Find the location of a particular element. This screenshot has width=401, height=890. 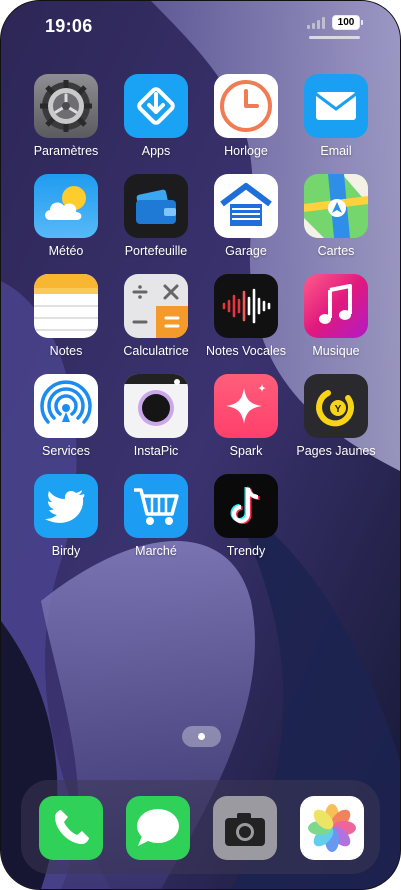

sparkle-icon is located at coordinates (246, 406).